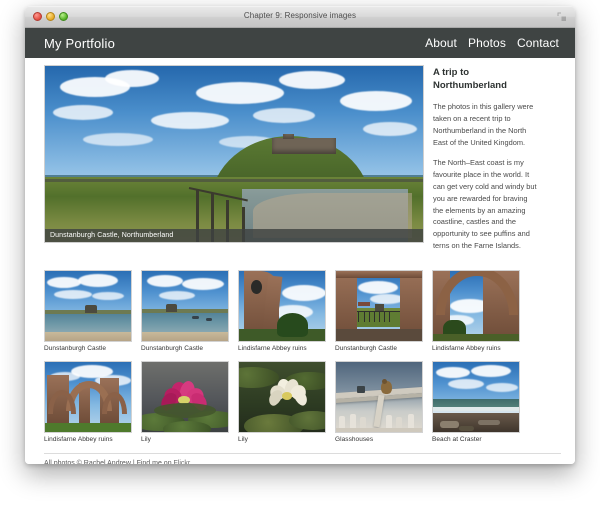 The height and width of the screenshot is (515, 600). Describe the element at coordinates (109, 462) in the screenshot. I see `footer-text: All photos © Rachel Andrew | Find me on` at that location.